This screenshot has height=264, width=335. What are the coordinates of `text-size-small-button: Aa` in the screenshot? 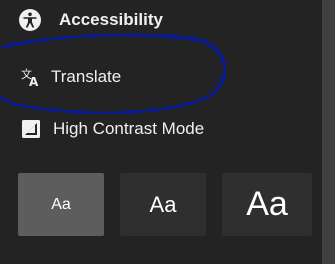 It's located at (61, 204).